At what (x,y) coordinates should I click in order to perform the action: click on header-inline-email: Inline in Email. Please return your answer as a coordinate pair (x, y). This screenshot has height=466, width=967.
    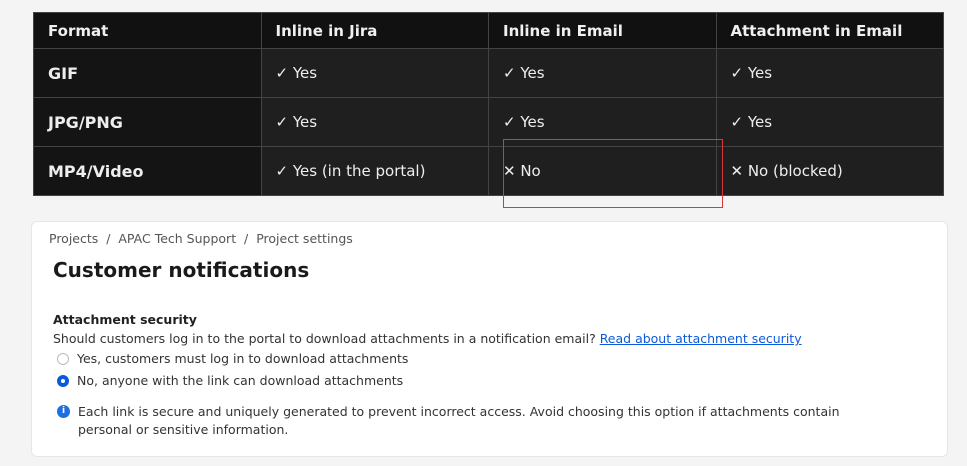
    Looking at the image, I should click on (602, 30).